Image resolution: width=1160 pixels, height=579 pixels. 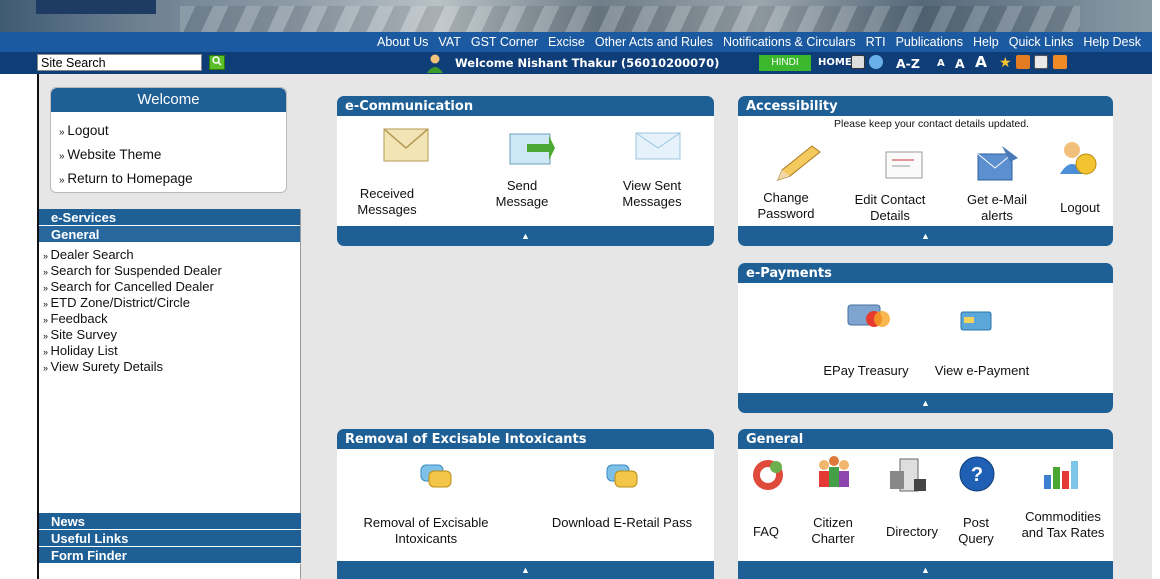 What do you see at coordinates (904, 165) in the screenshot?
I see `edit-contact-icon` at bounding box center [904, 165].